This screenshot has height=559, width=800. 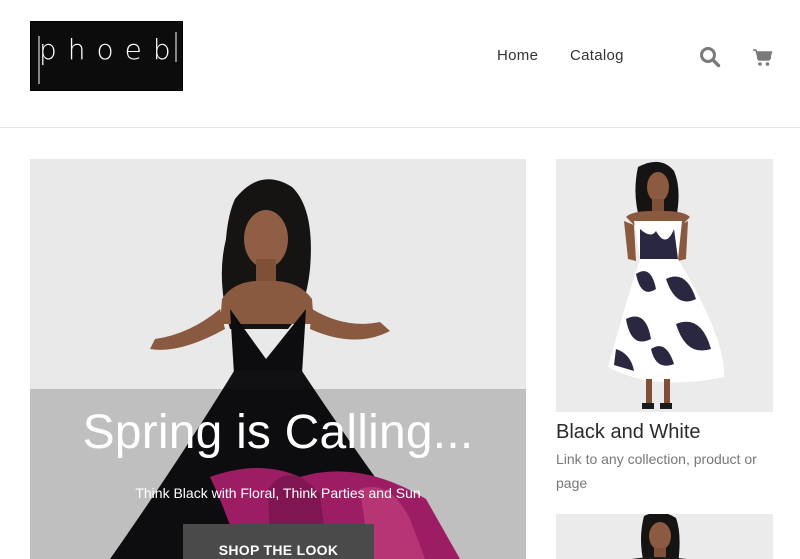 I want to click on shop-the-look-button: SHOP THE LOOK, so click(x=278, y=541).